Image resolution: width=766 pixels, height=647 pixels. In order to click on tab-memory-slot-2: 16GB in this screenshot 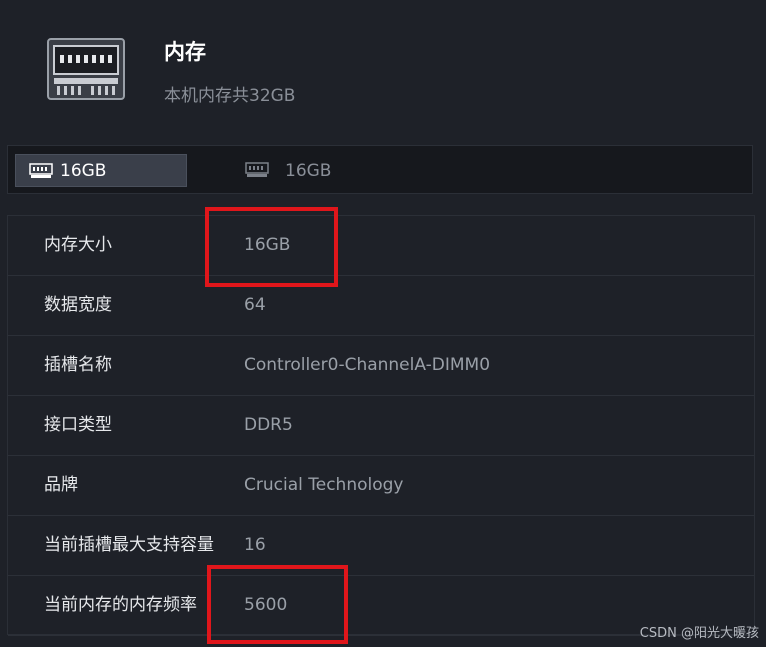, I will do `click(324, 170)`.